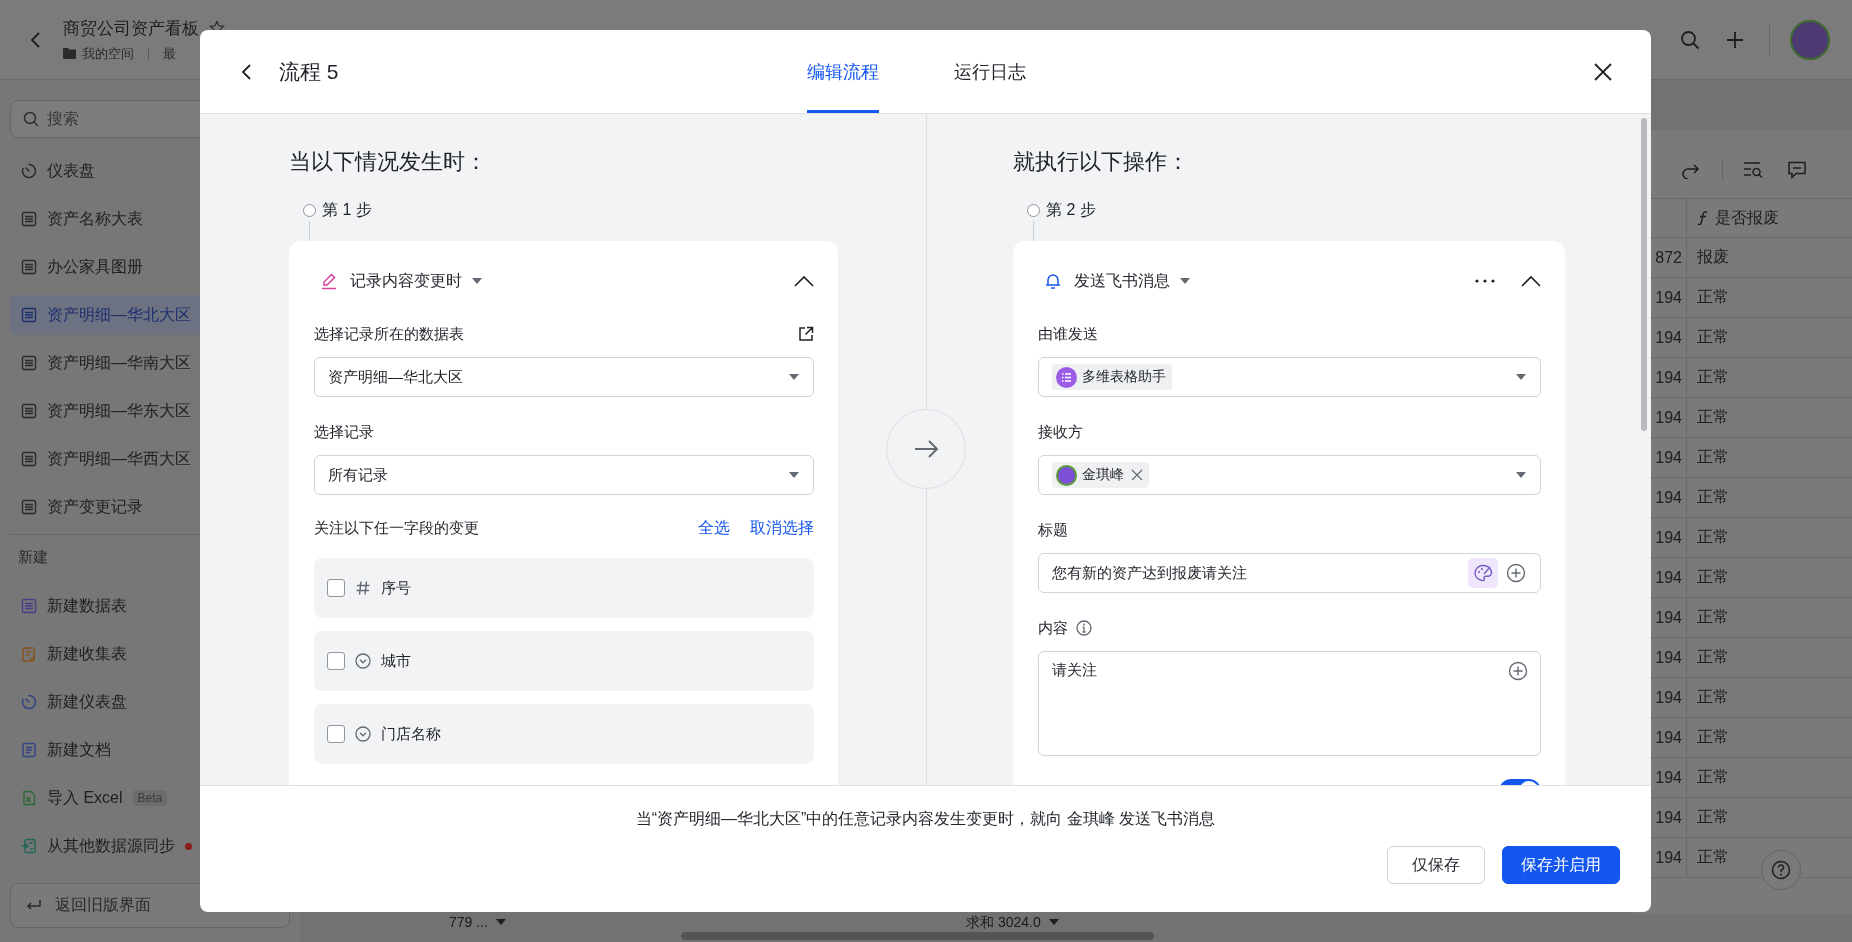 The width and height of the screenshot is (1852, 942). Describe the element at coordinates (1753, 170) in the screenshot. I see `filter-search-icon` at that location.